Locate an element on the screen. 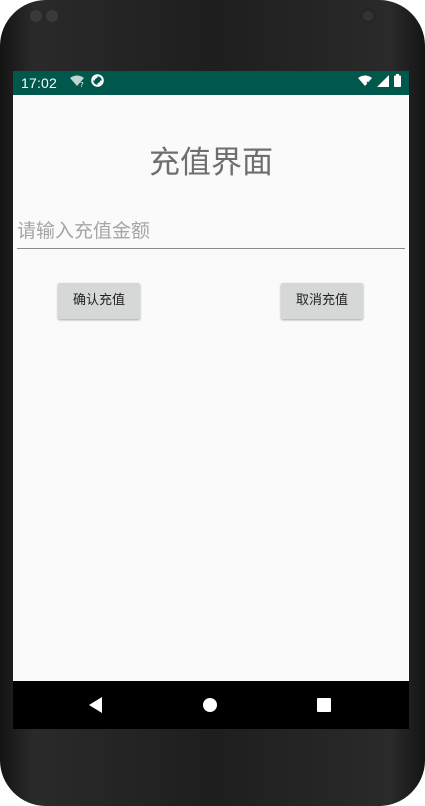 Image resolution: width=425 pixels, height=806 pixels. amount-input is located at coordinates (211, 231).